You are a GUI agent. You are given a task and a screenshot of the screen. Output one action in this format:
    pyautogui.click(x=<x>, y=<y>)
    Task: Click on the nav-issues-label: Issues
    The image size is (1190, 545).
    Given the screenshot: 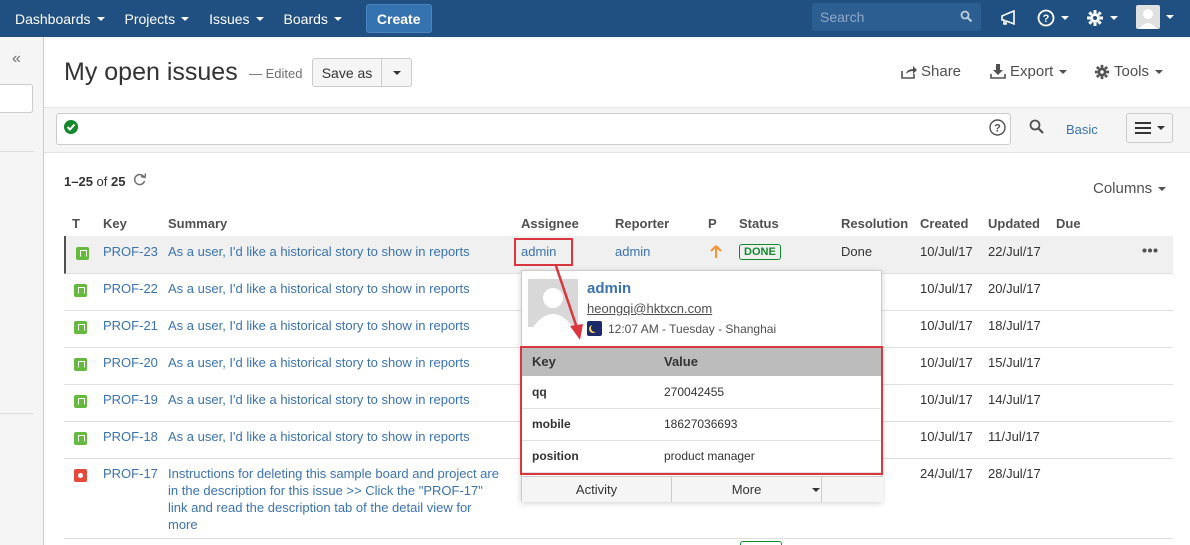 What is the action you would take?
    pyautogui.click(x=229, y=18)
    